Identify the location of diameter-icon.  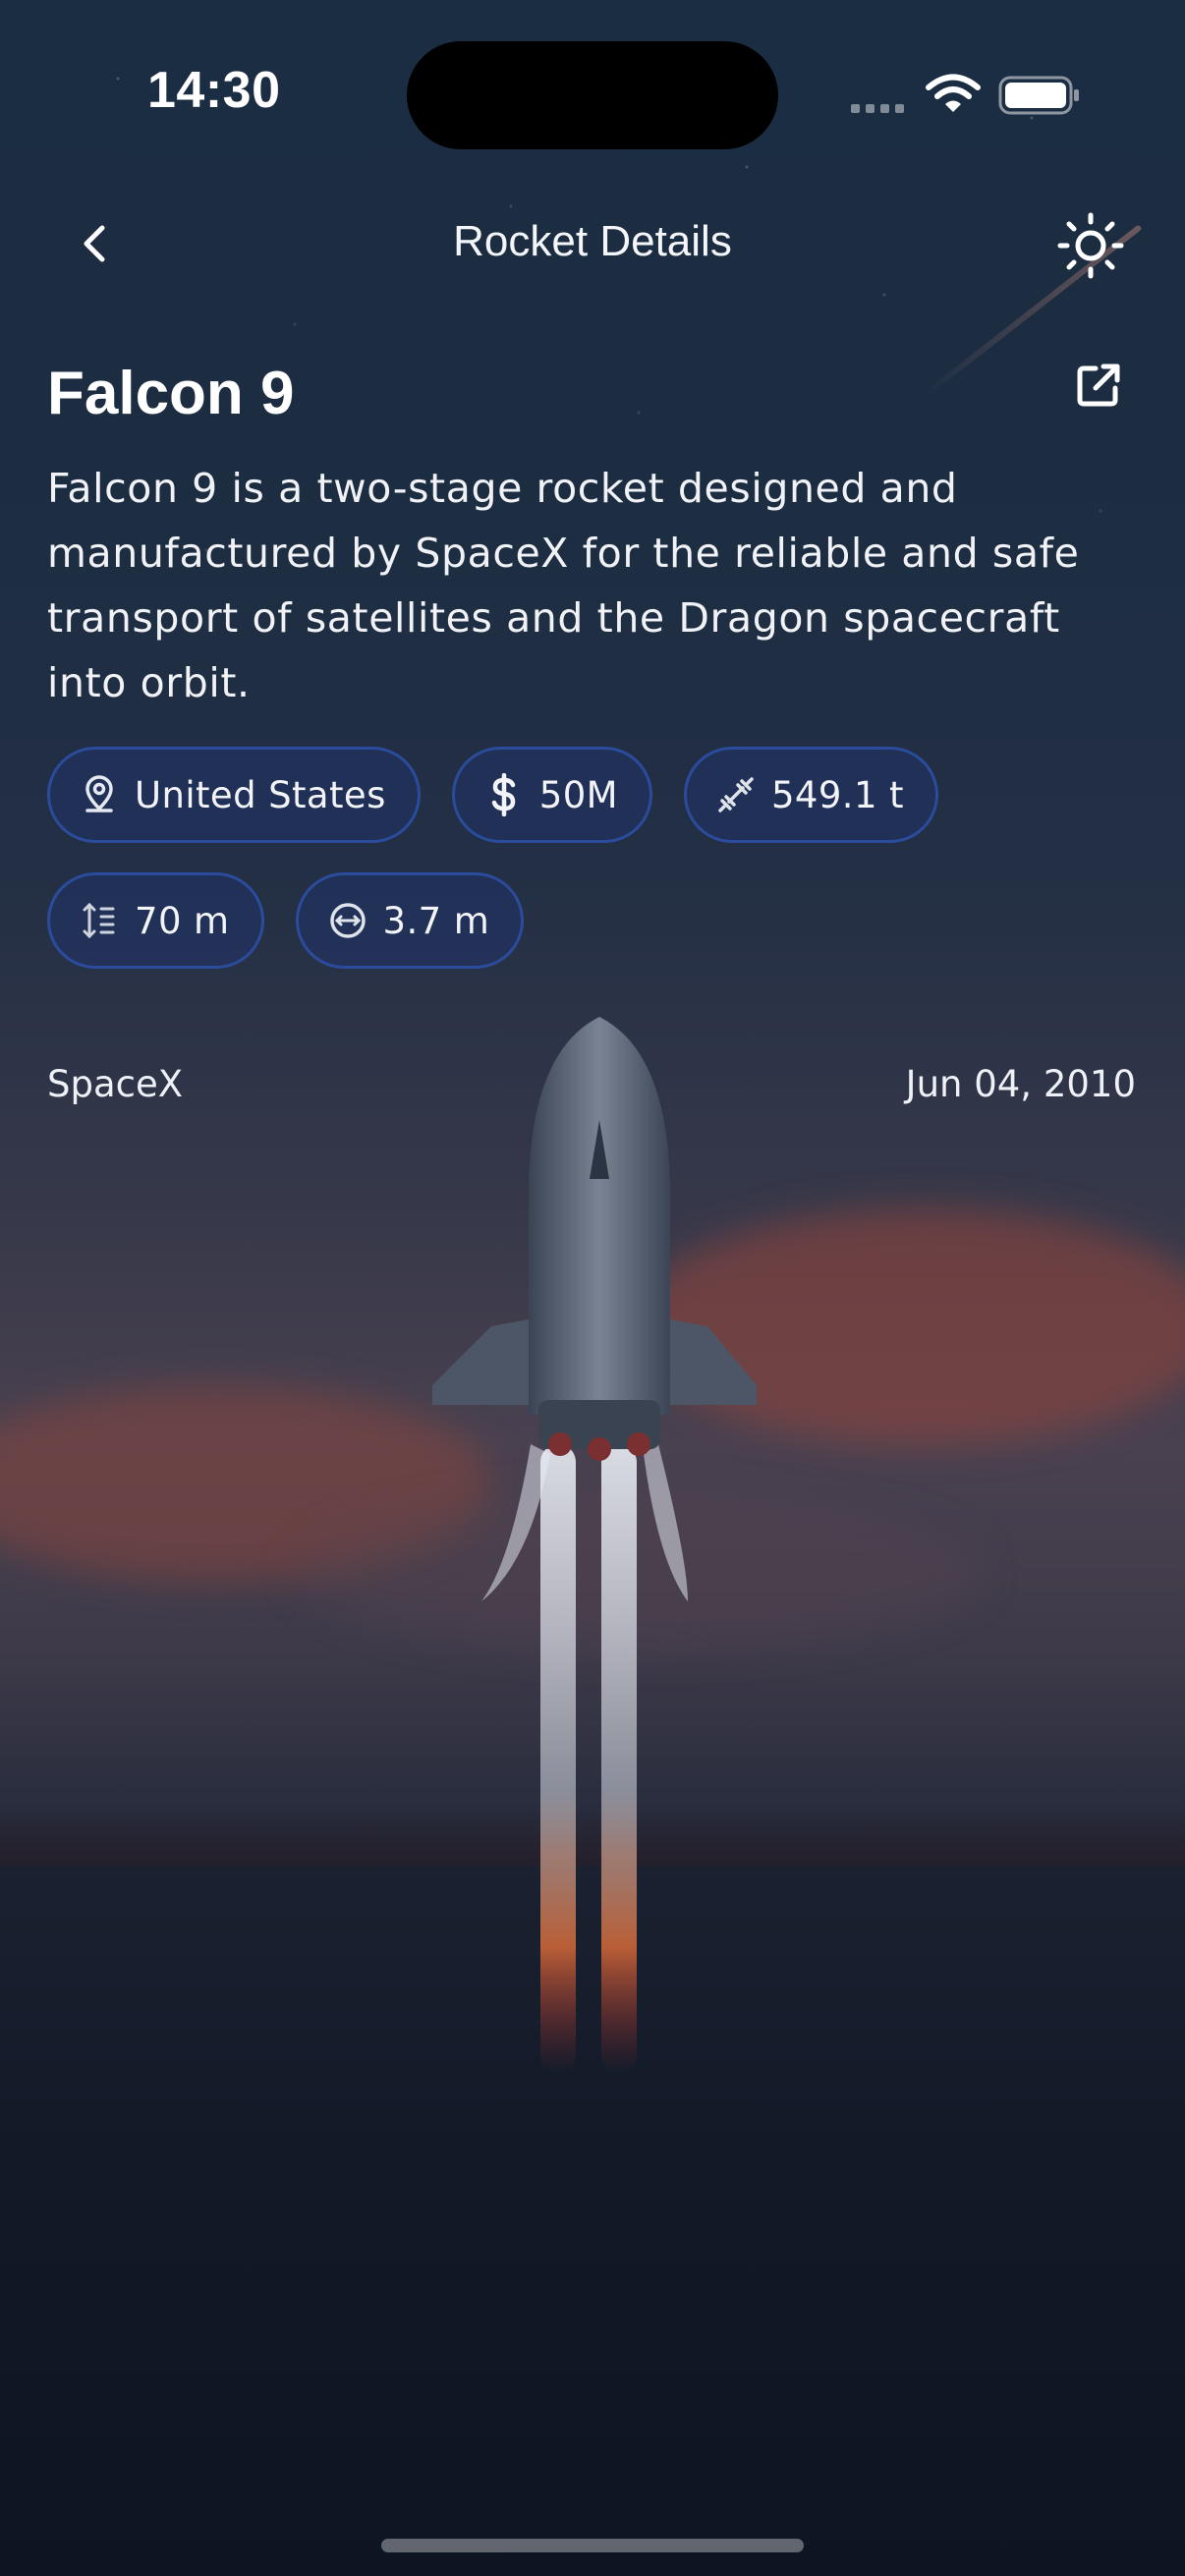
(348, 920).